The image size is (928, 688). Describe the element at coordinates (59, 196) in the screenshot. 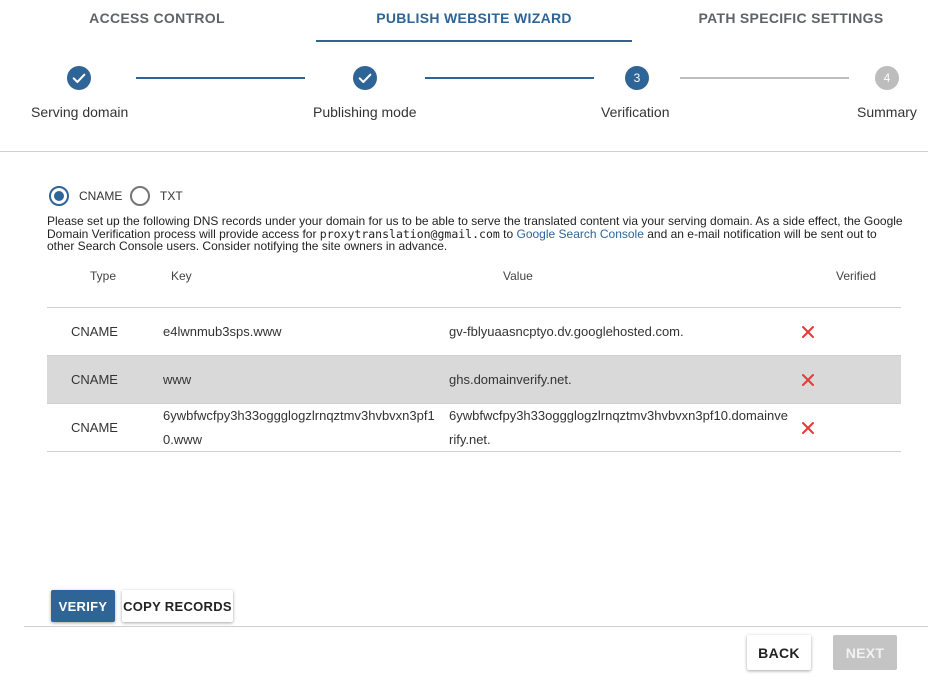

I see `cname-radio` at that location.